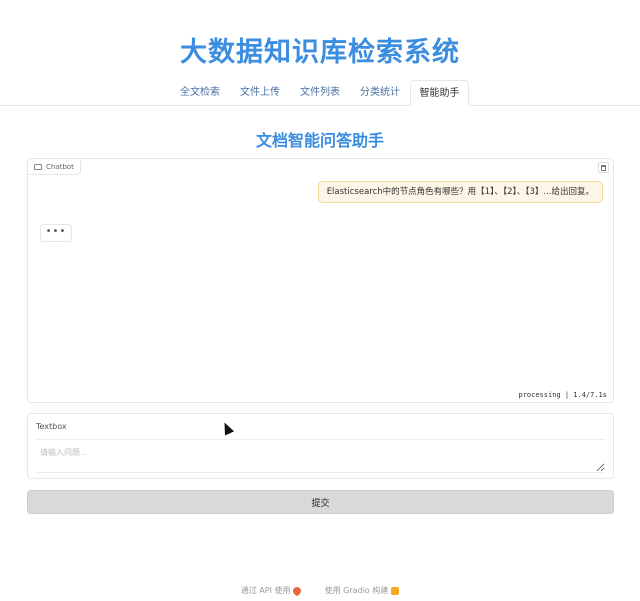  Describe the element at coordinates (56, 233) in the screenshot. I see `assistant-typing-indicator: •••` at that location.